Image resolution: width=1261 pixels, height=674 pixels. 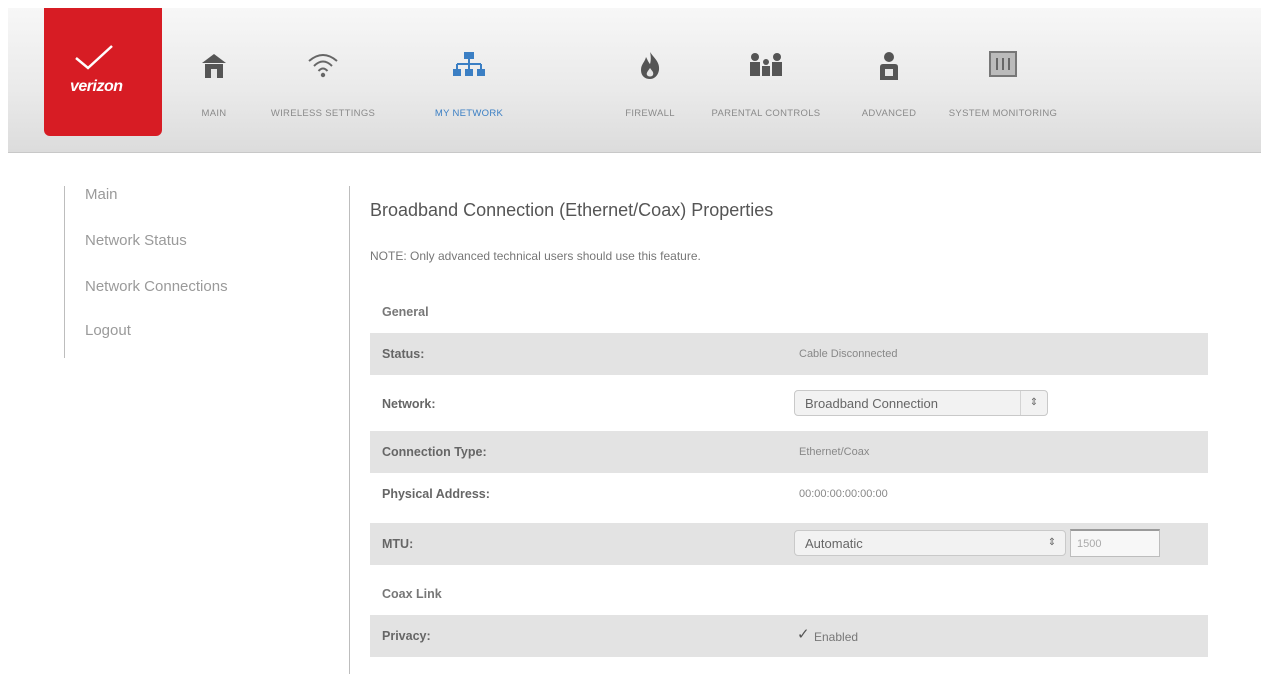 What do you see at coordinates (434, 452) in the screenshot?
I see `connection-type-label: Connection Type:` at bounding box center [434, 452].